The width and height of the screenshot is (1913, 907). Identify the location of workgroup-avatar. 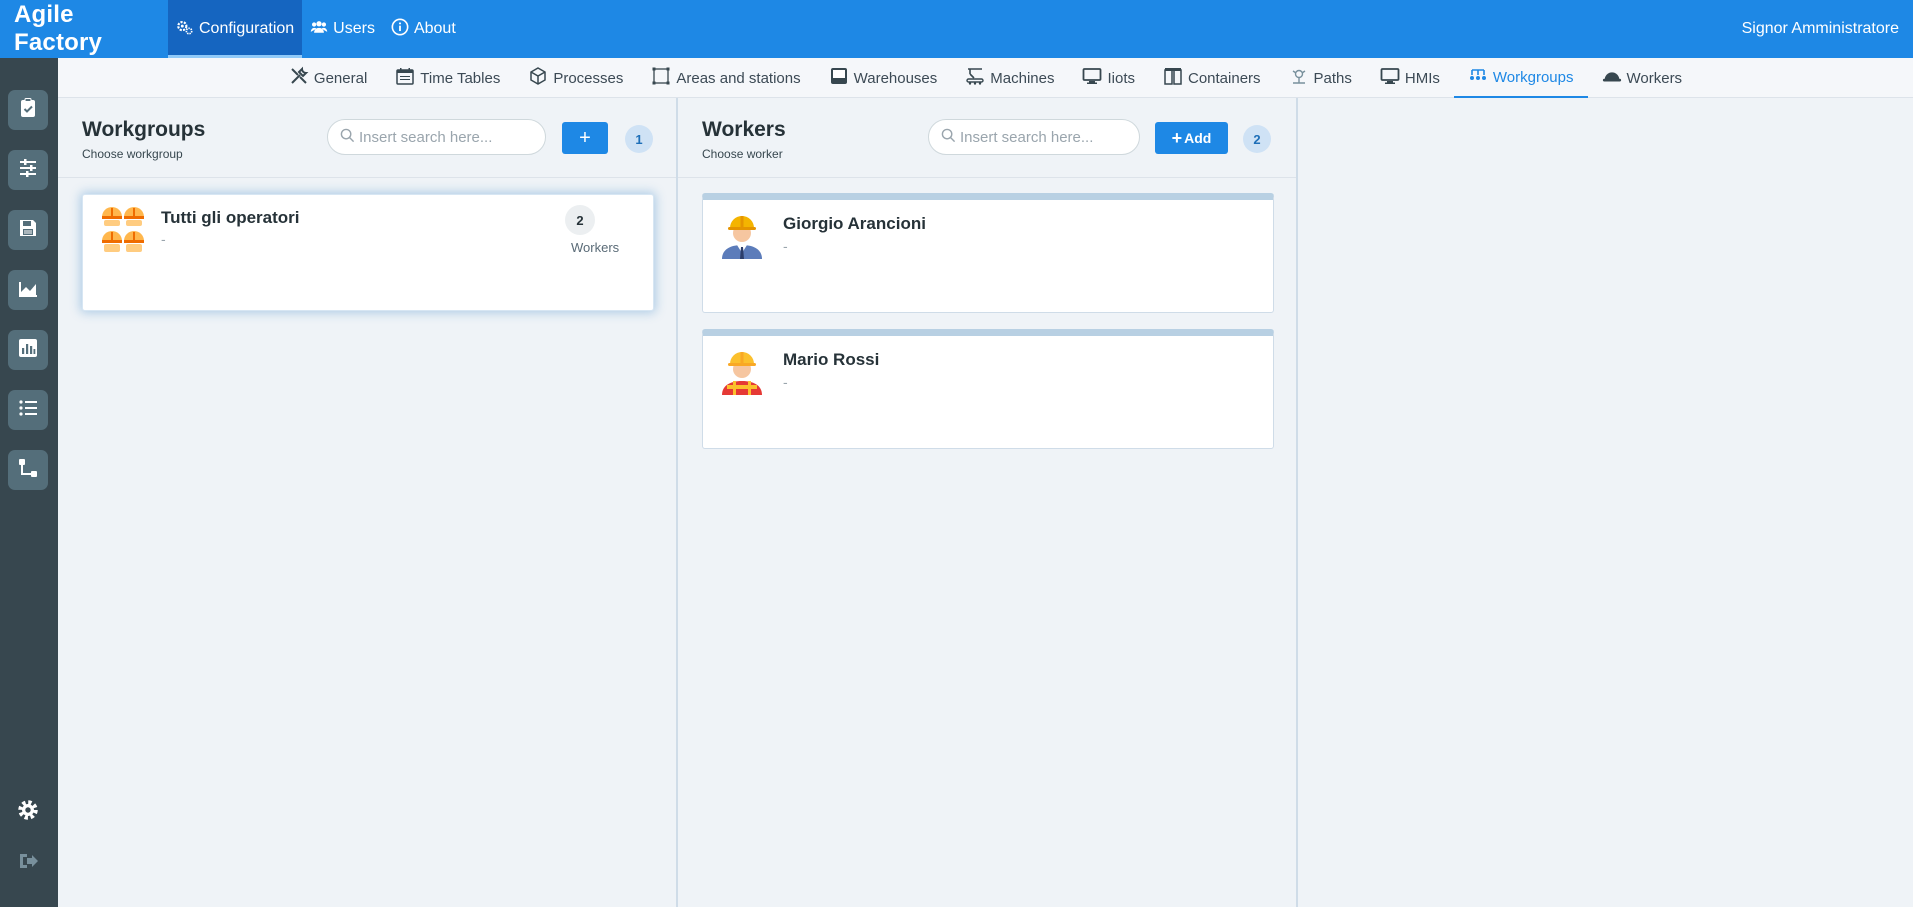
(123, 231).